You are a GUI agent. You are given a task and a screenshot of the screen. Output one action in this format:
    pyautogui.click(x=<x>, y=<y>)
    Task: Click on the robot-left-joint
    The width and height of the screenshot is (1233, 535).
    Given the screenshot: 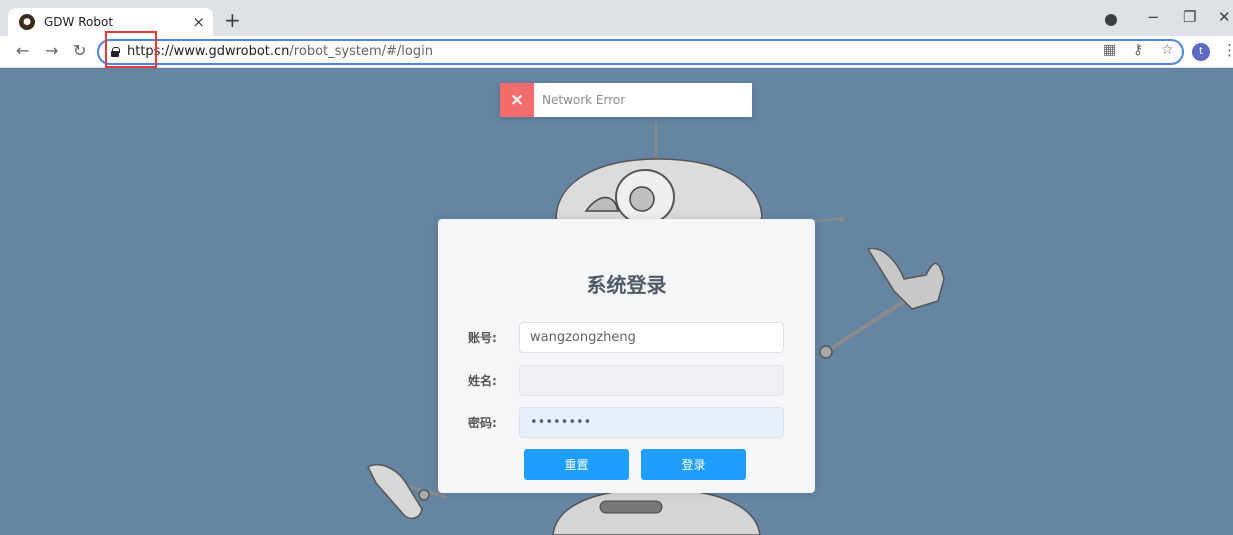 What is the action you would take?
    pyautogui.click(x=424, y=495)
    